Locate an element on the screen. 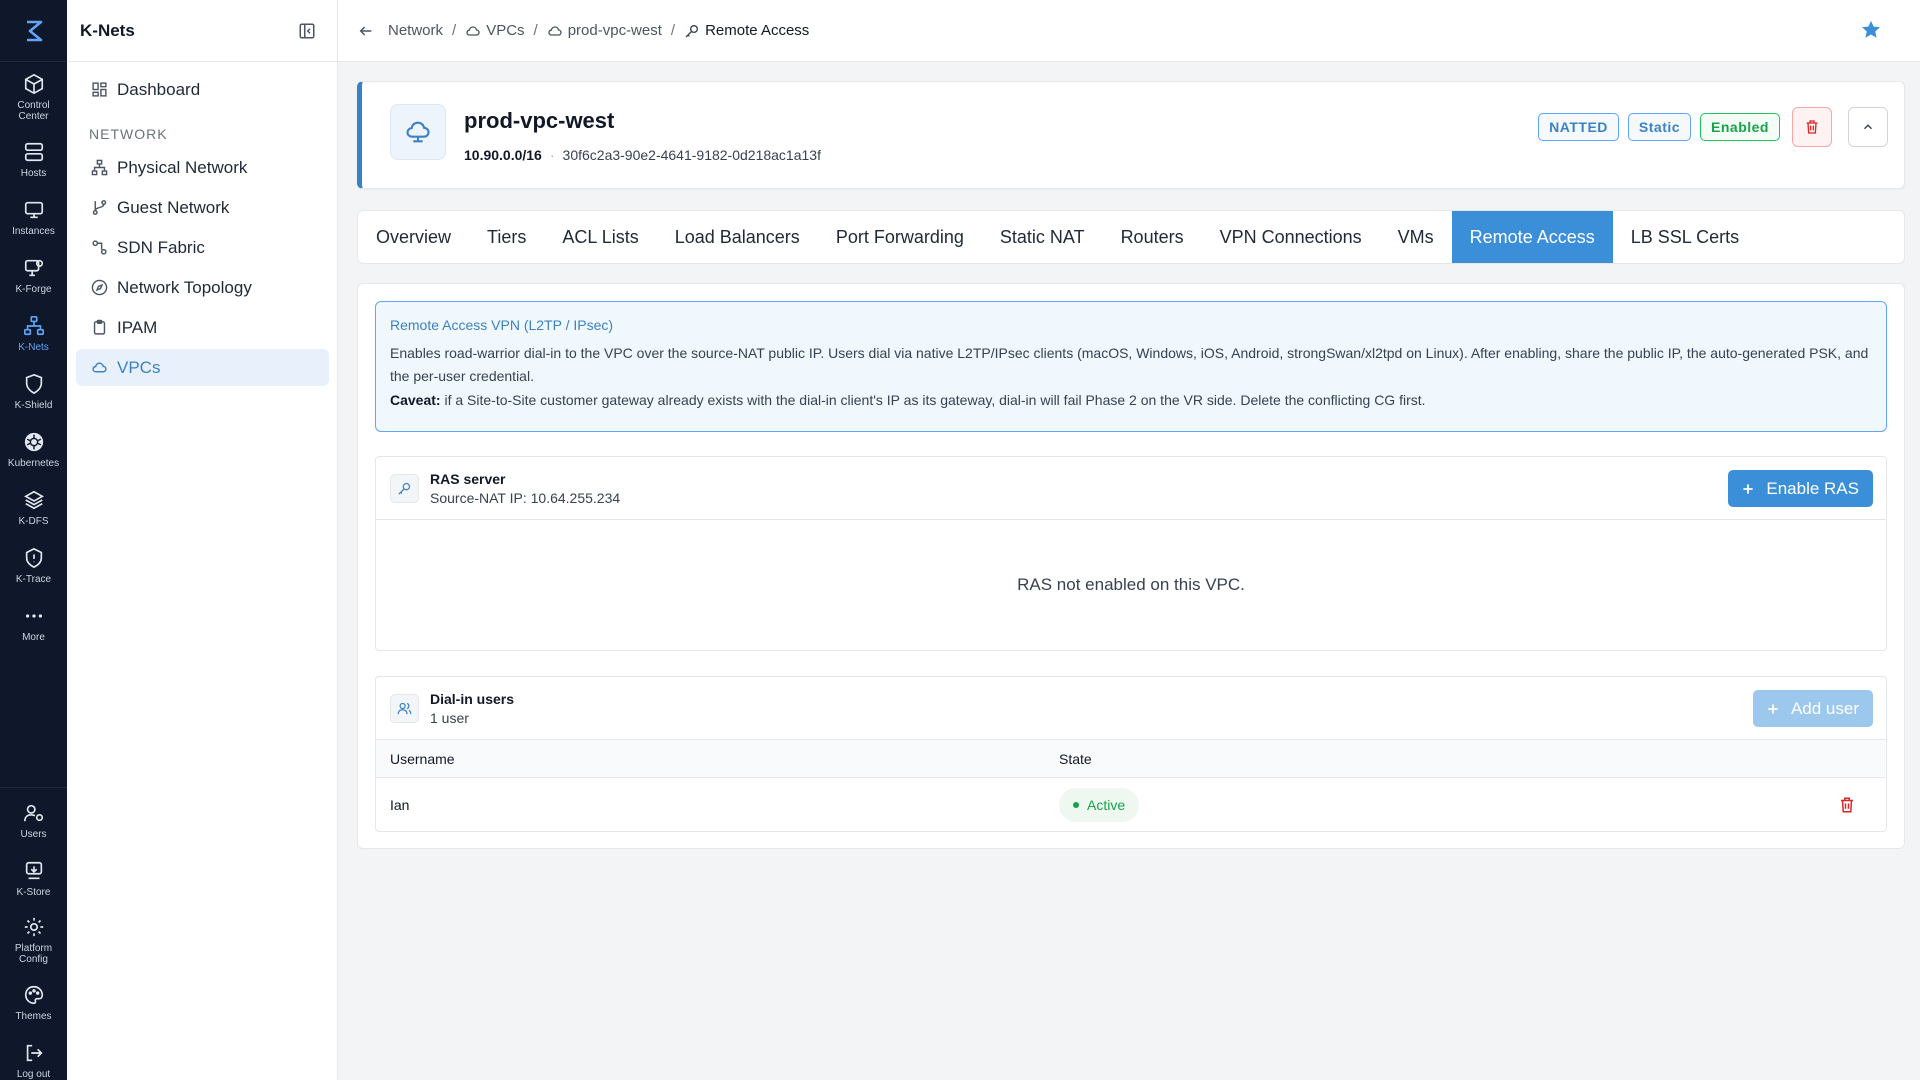 This screenshot has width=1920, height=1080. monitor-icon is located at coordinates (34, 210).